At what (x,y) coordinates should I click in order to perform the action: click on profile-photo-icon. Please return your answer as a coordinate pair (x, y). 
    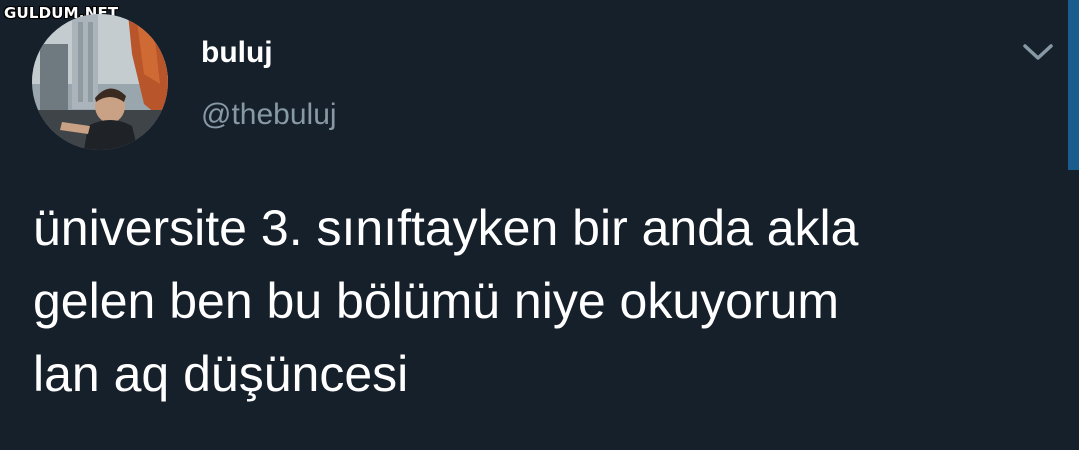
    Looking at the image, I should click on (100, 82).